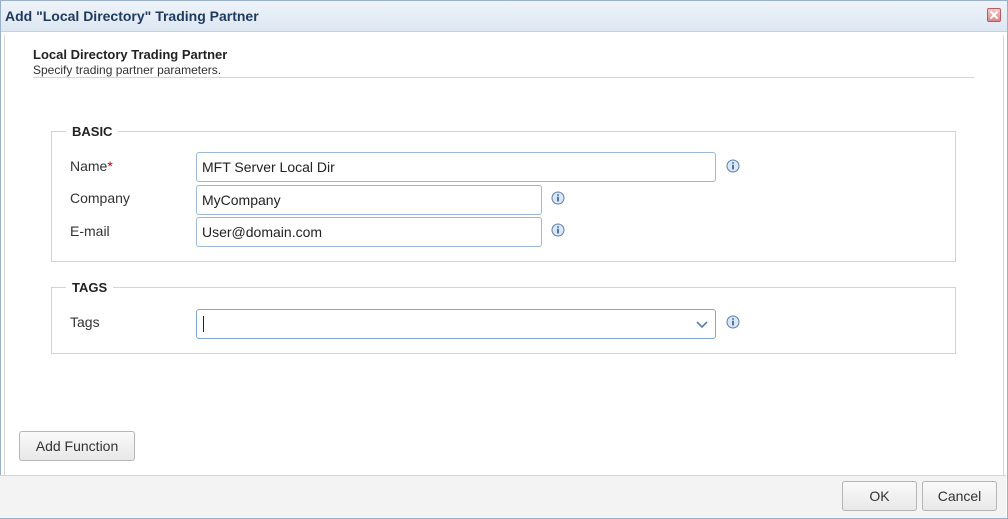 Image resolution: width=1008 pixels, height=519 pixels. Describe the element at coordinates (90, 287) in the screenshot. I see `tags-legend: TAGS` at that location.